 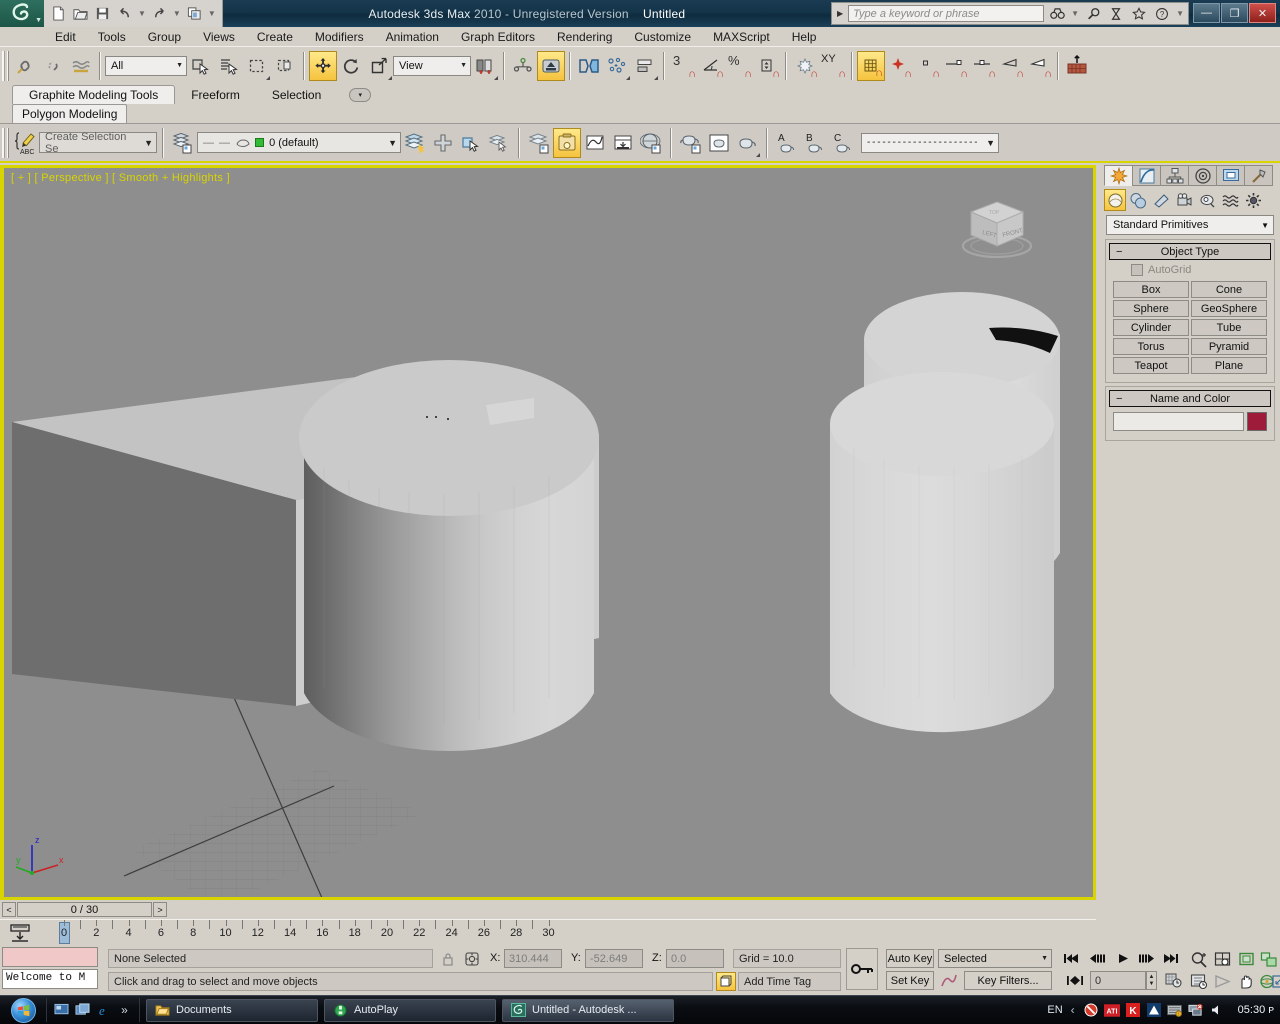 I want to click on select-and-scale-icon, so click(x=379, y=66).